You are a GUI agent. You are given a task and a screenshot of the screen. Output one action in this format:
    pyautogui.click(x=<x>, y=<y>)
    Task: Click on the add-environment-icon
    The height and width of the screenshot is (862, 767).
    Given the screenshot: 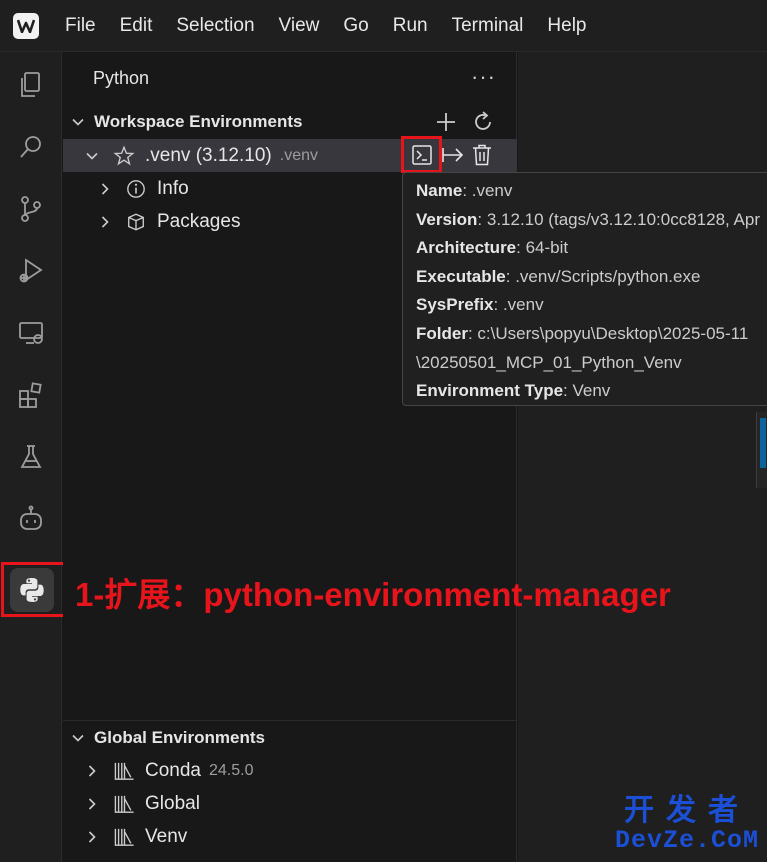 What is the action you would take?
    pyautogui.click(x=446, y=122)
    